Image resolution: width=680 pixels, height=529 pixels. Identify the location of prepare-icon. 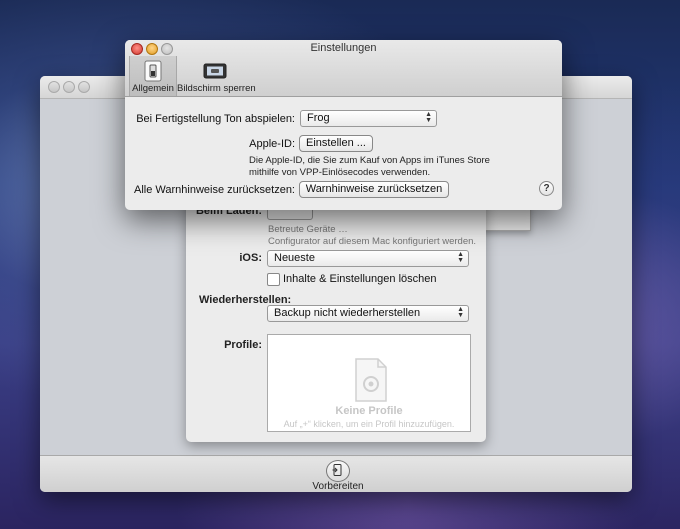
(337, 470).